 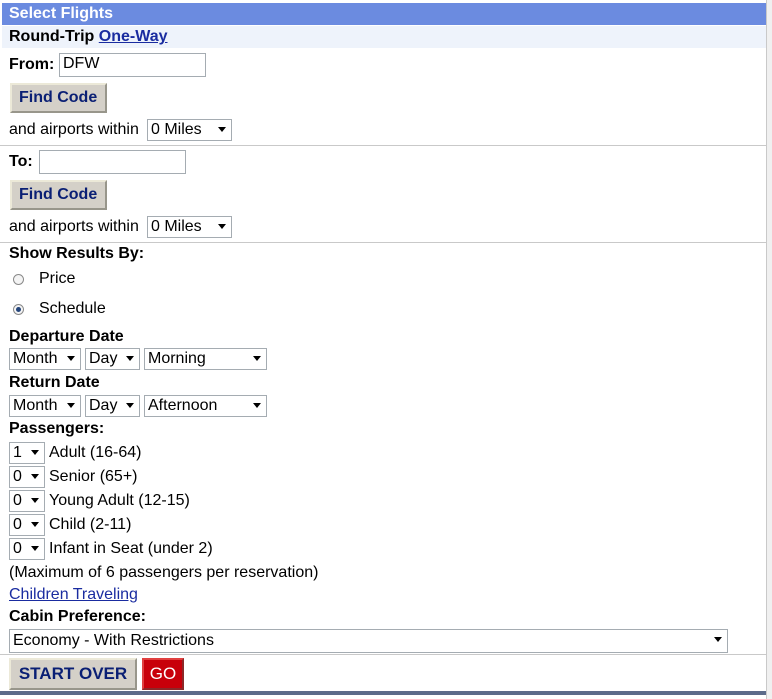 I want to click on departure-time-value: Morning, so click(x=177, y=358).